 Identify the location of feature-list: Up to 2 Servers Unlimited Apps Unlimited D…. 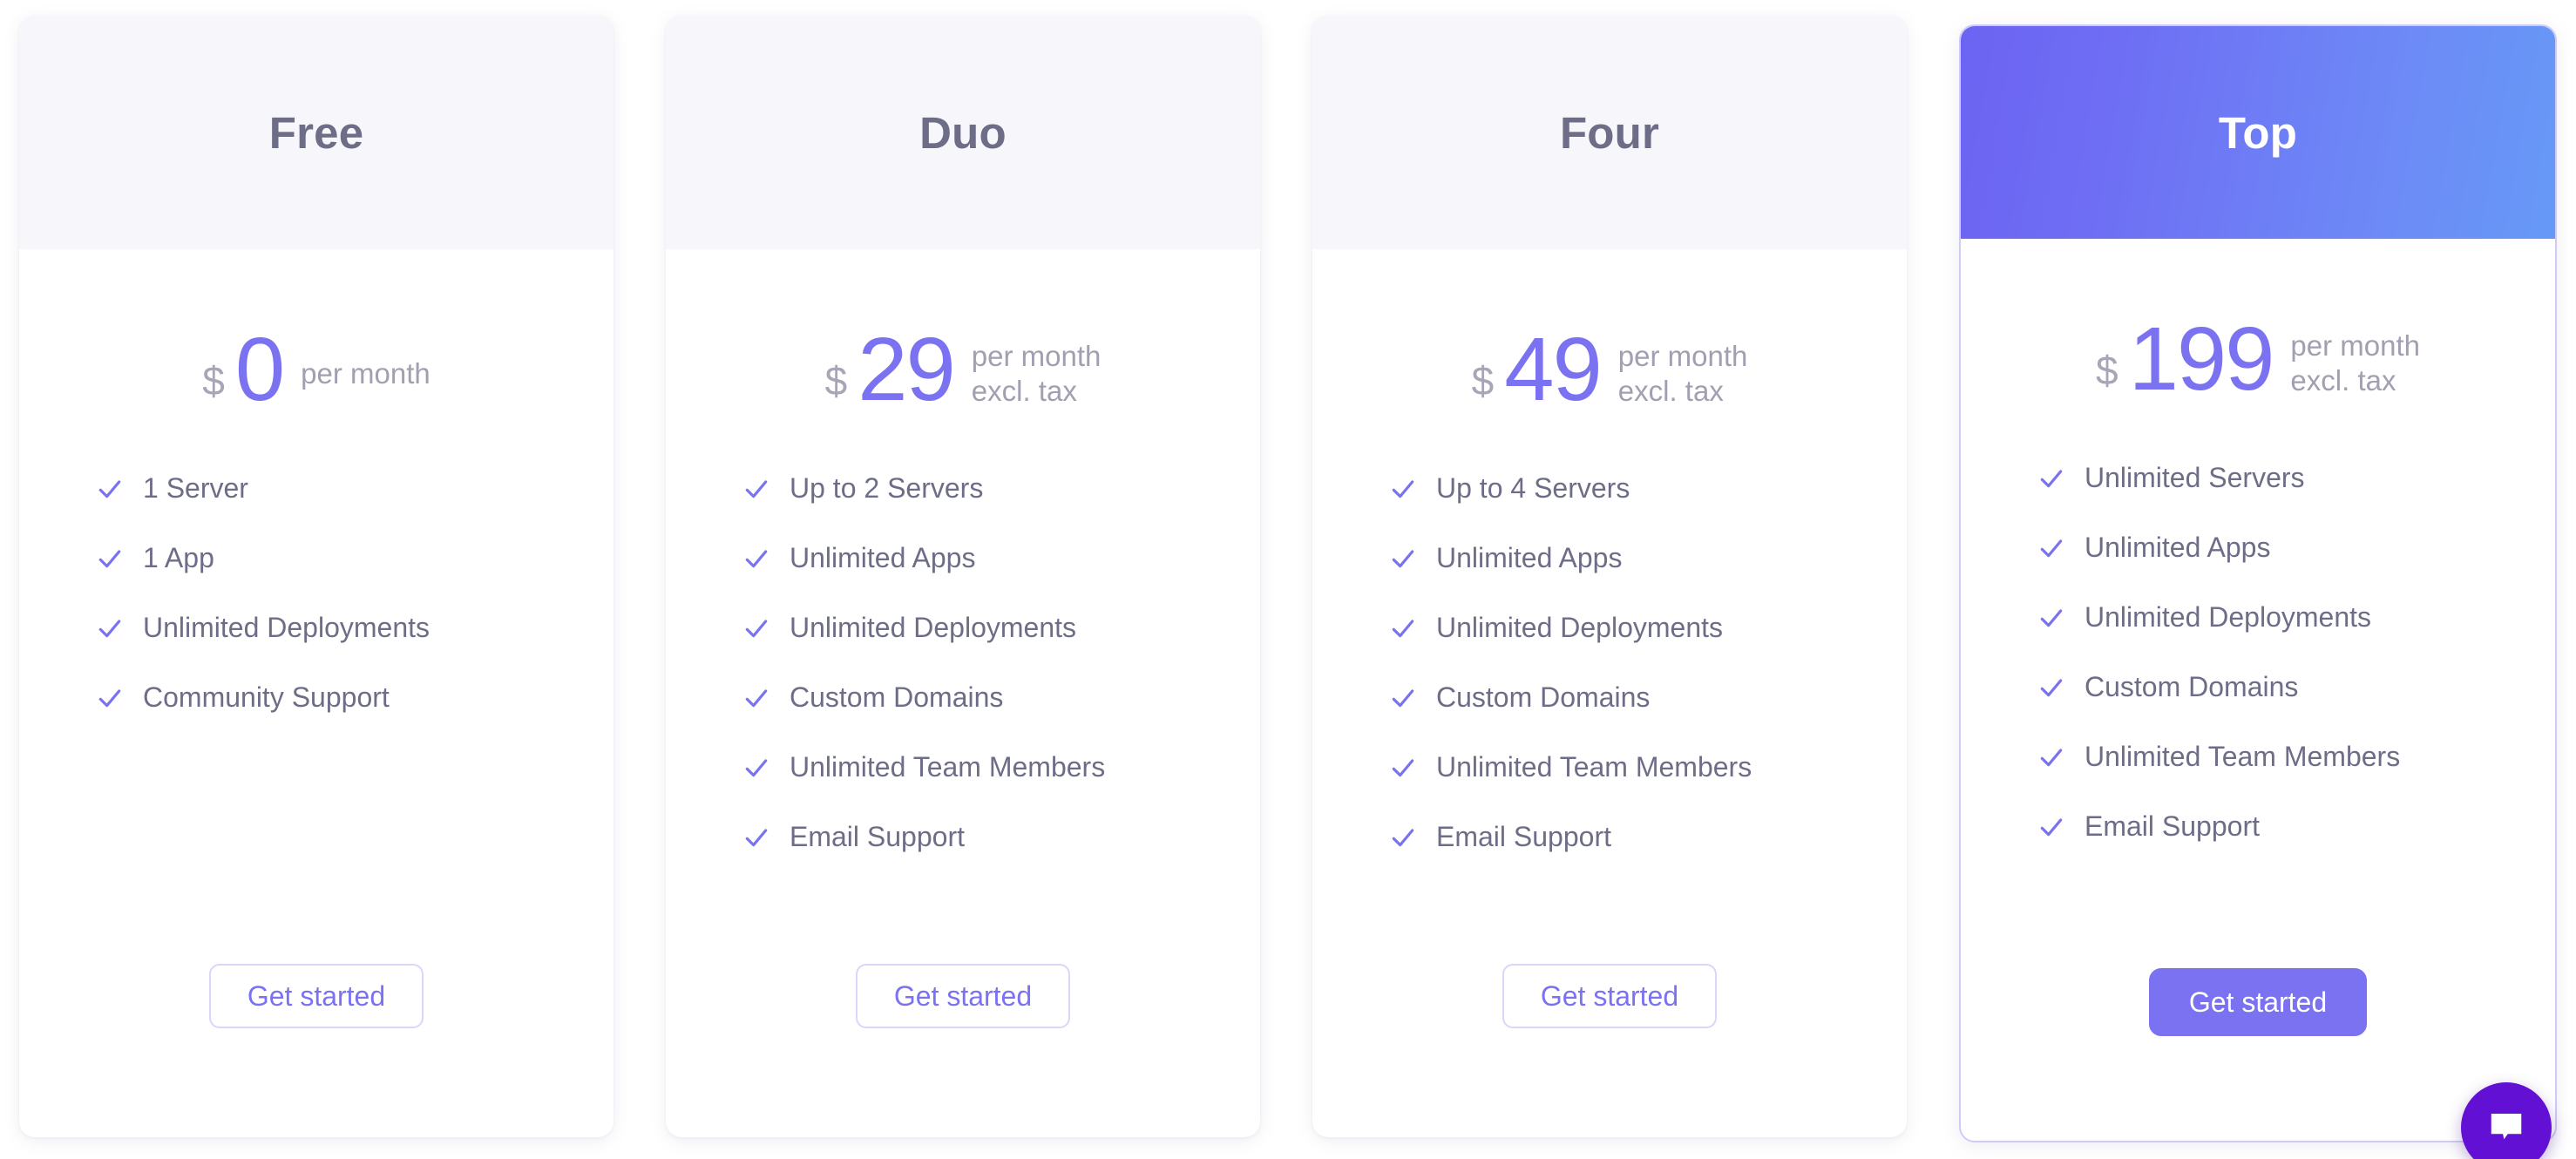
(963, 681).